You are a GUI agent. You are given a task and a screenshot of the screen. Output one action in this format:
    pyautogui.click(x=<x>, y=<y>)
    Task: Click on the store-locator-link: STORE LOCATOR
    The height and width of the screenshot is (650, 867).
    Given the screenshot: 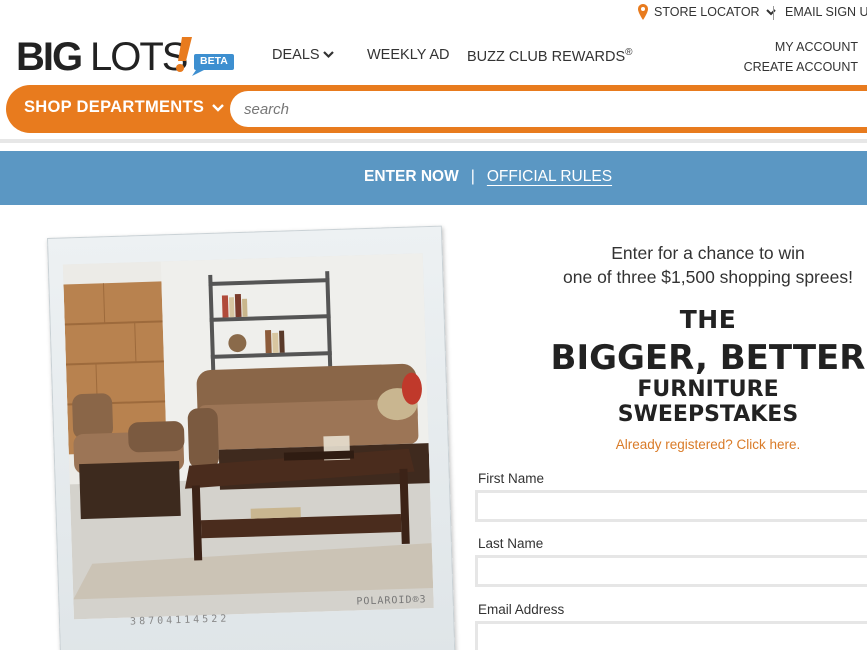 What is the action you would take?
    pyautogui.click(x=707, y=12)
    